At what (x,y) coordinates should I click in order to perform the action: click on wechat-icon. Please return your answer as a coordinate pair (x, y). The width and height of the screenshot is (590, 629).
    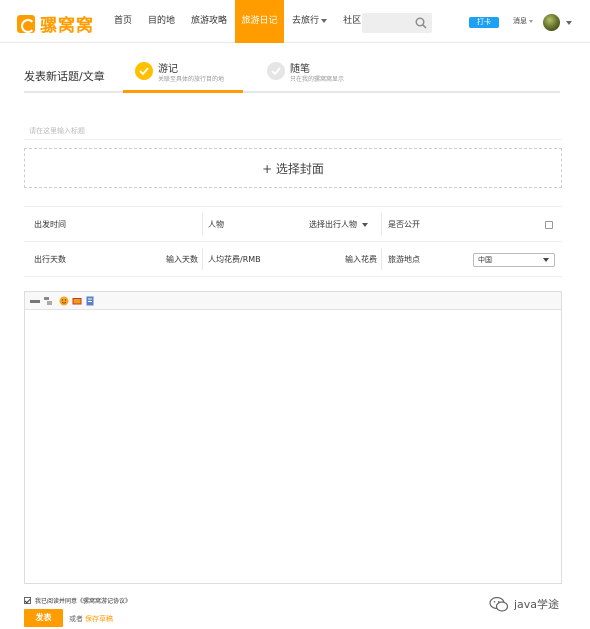
    Looking at the image, I should click on (499, 604).